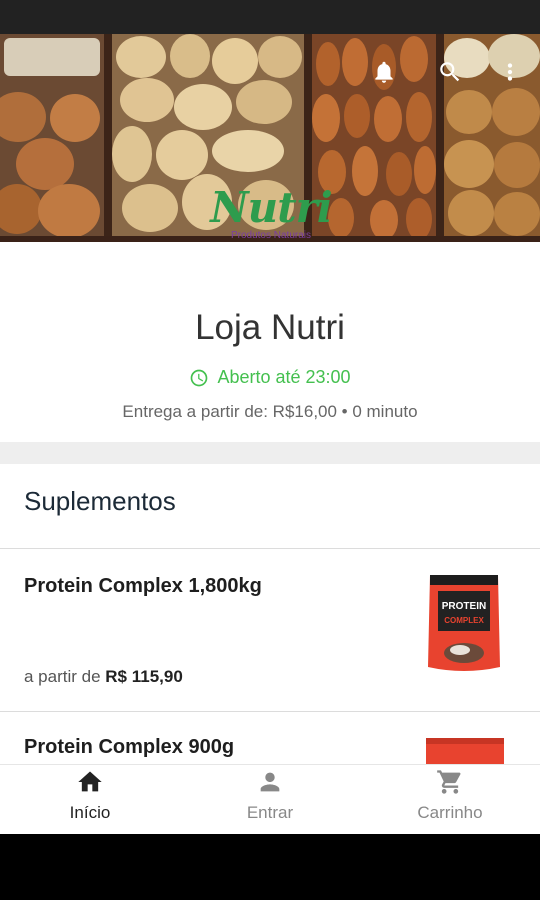  What do you see at coordinates (129, 747) in the screenshot?
I see `product-name: Protein Complex 900g` at bounding box center [129, 747].